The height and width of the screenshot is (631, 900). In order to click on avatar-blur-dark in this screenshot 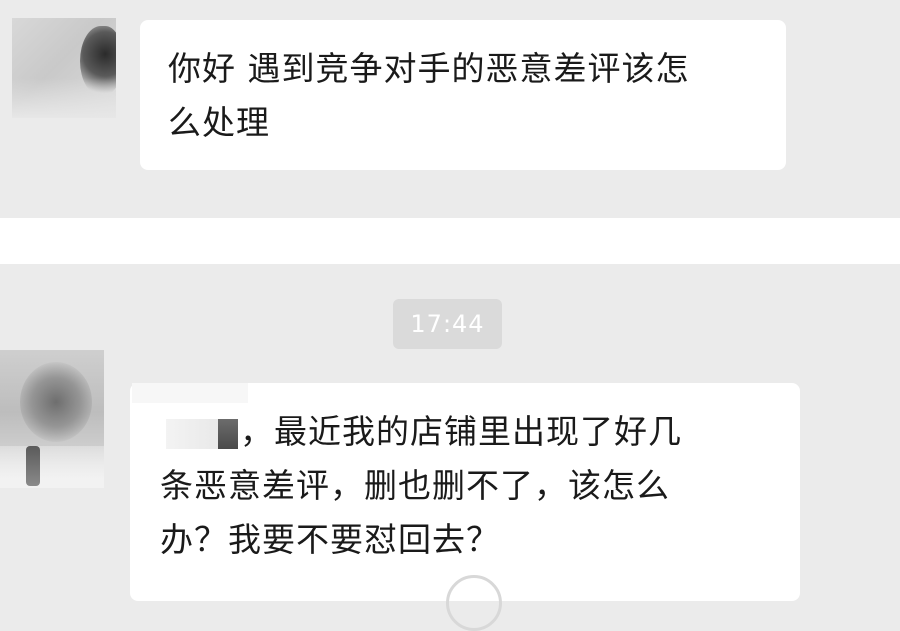, I will do `click(33, 466)`.